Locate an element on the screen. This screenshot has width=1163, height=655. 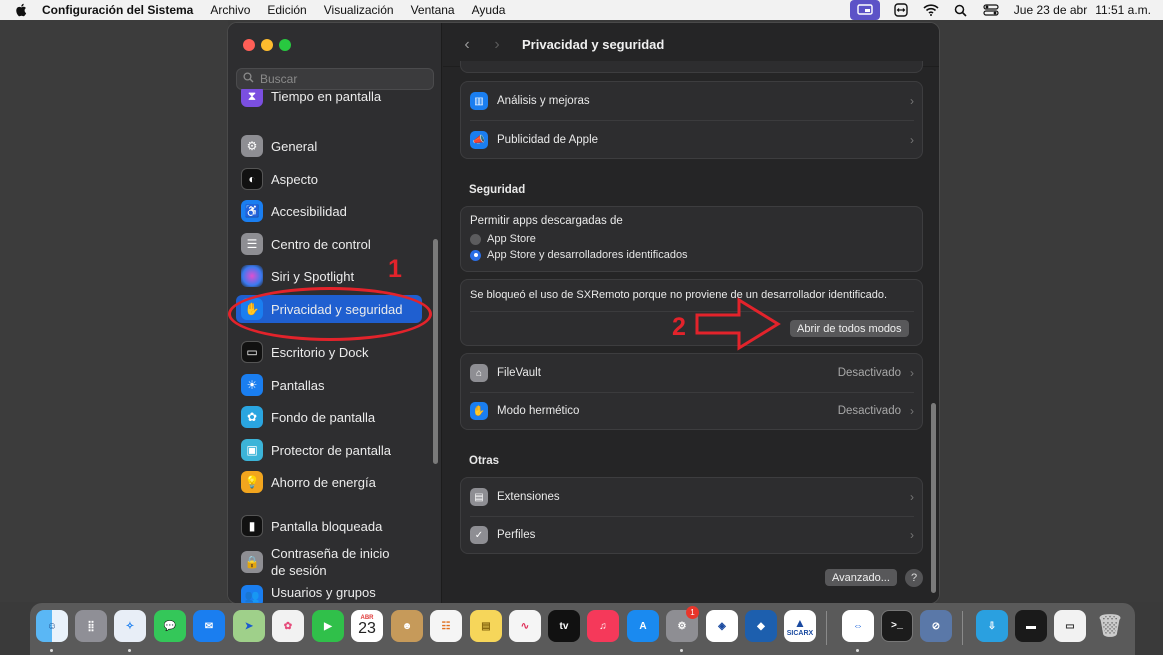
spotlight-search-icon is located at coordinates (961, 10).